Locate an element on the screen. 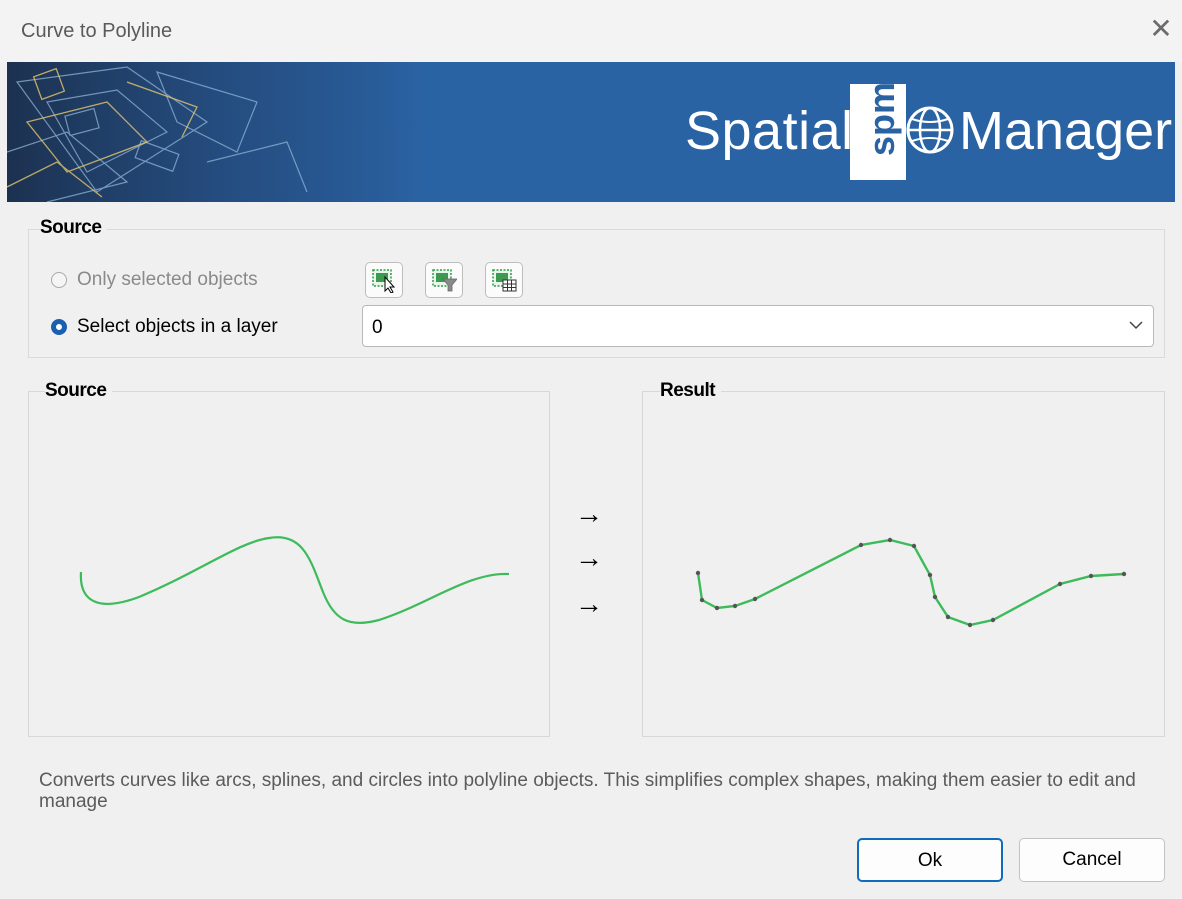  source-group-label: Source is located at coordinates (74, 228).